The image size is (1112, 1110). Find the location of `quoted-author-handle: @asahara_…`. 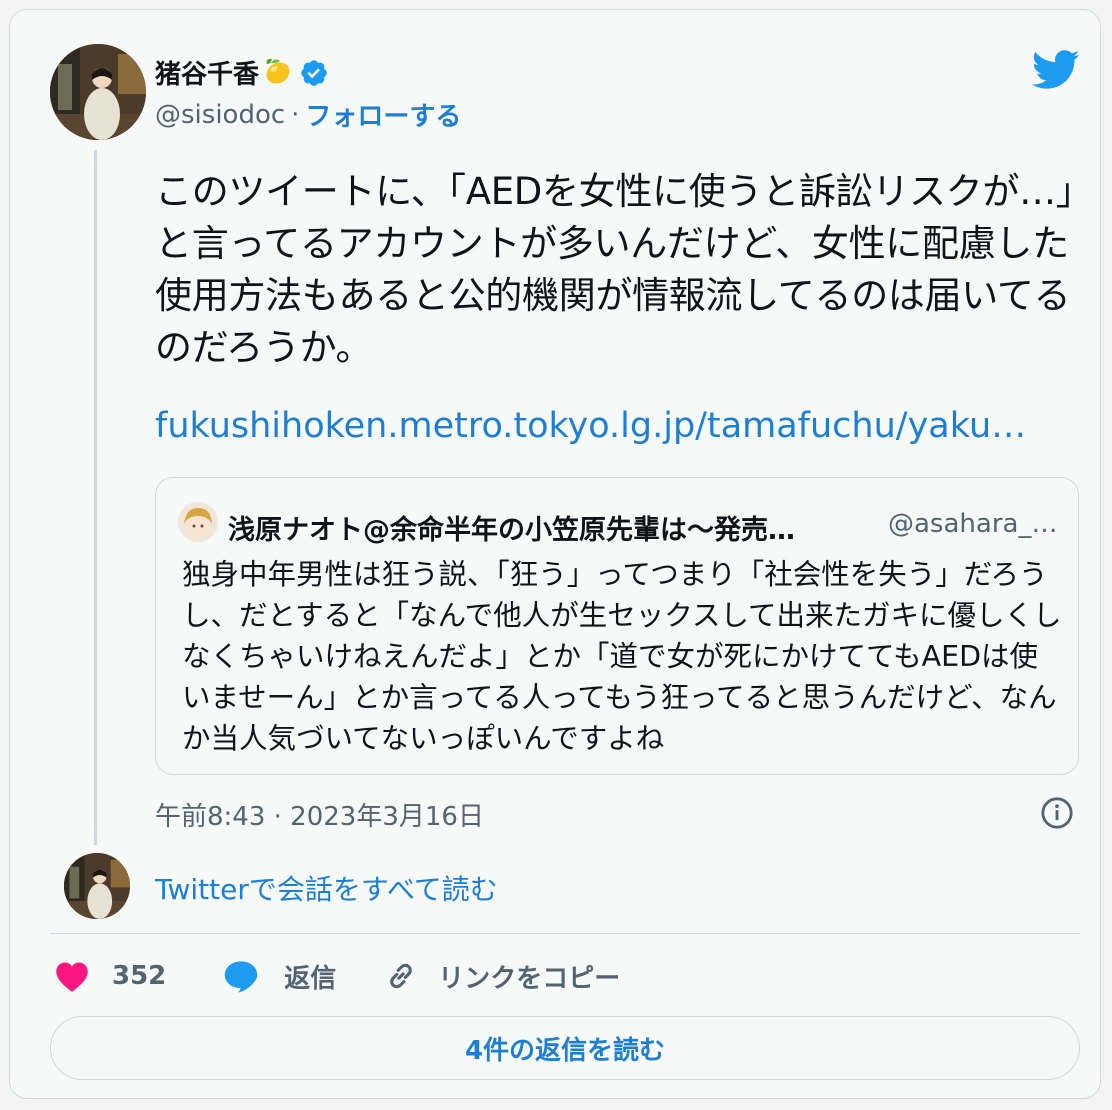

quoted-author-handle: @asahara_… is located at coordinates (972, 524).